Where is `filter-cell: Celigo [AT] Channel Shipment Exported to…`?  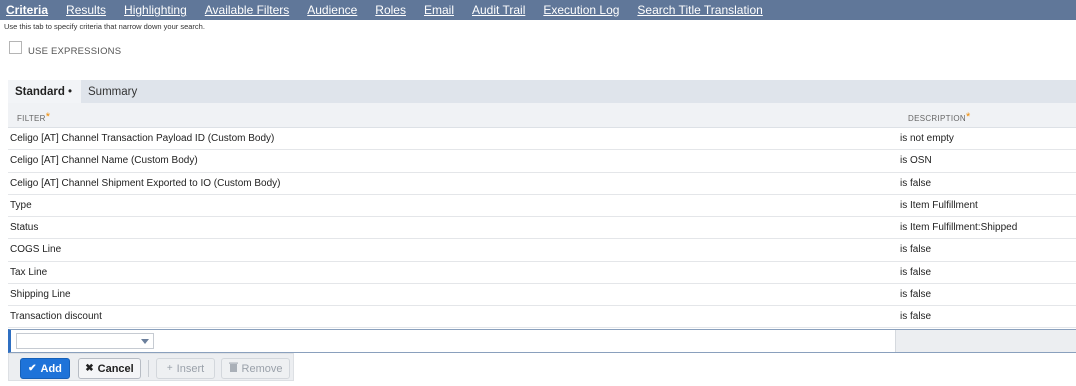
filter-cell: Celigo [AT] Channel Shipment Exported to… is located at coordinates (145, 183).